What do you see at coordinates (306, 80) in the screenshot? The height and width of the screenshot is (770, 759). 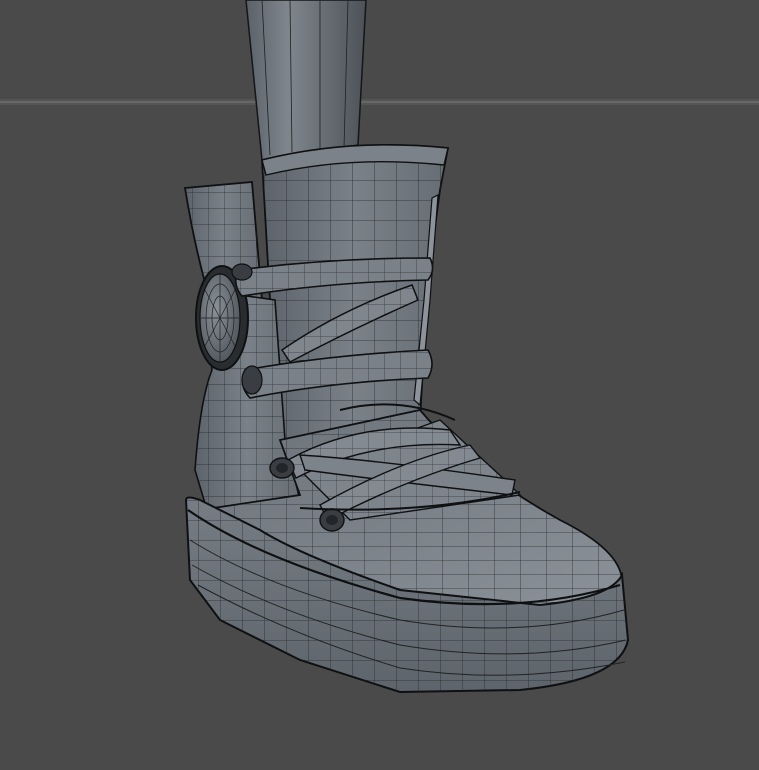 I see `leg-mesh` at bounding box center [306, 80].